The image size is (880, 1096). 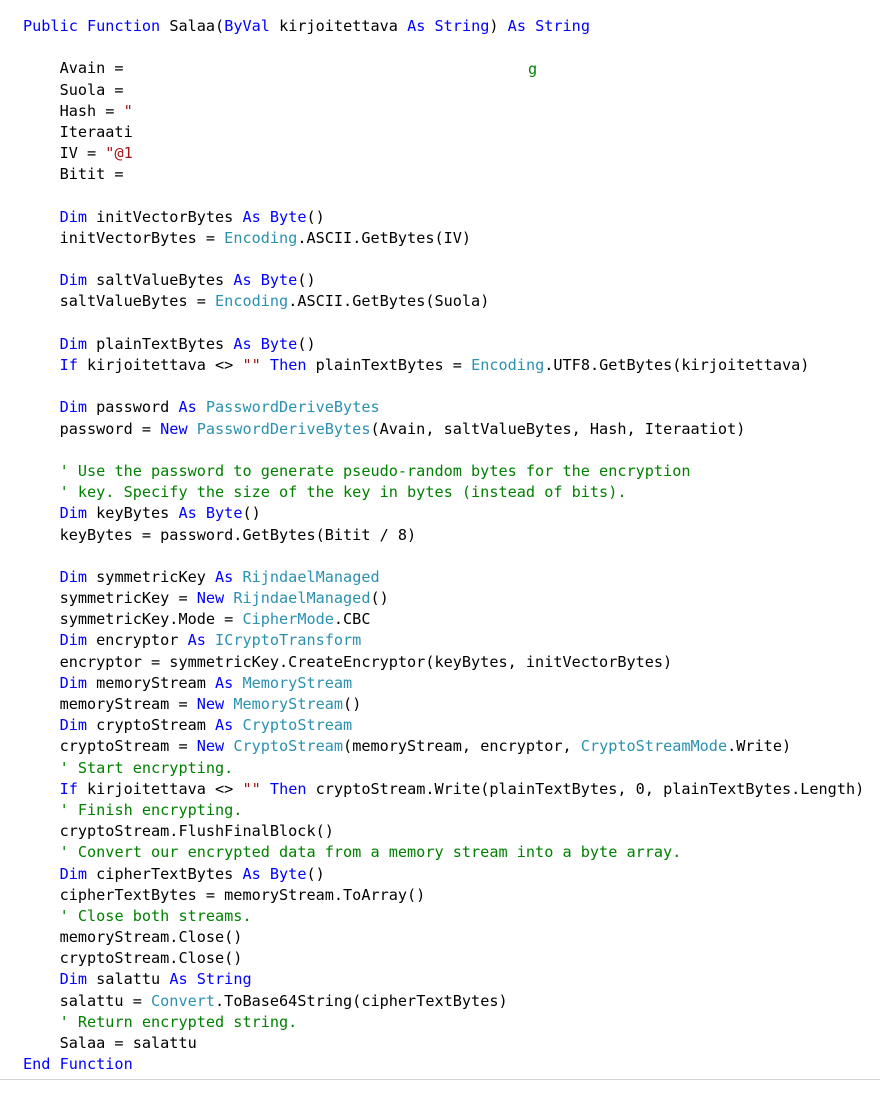 What do you see at coordinates (251, 788) in the screenshot?
I see `string-token: ""` at bounding box center [251, 788].